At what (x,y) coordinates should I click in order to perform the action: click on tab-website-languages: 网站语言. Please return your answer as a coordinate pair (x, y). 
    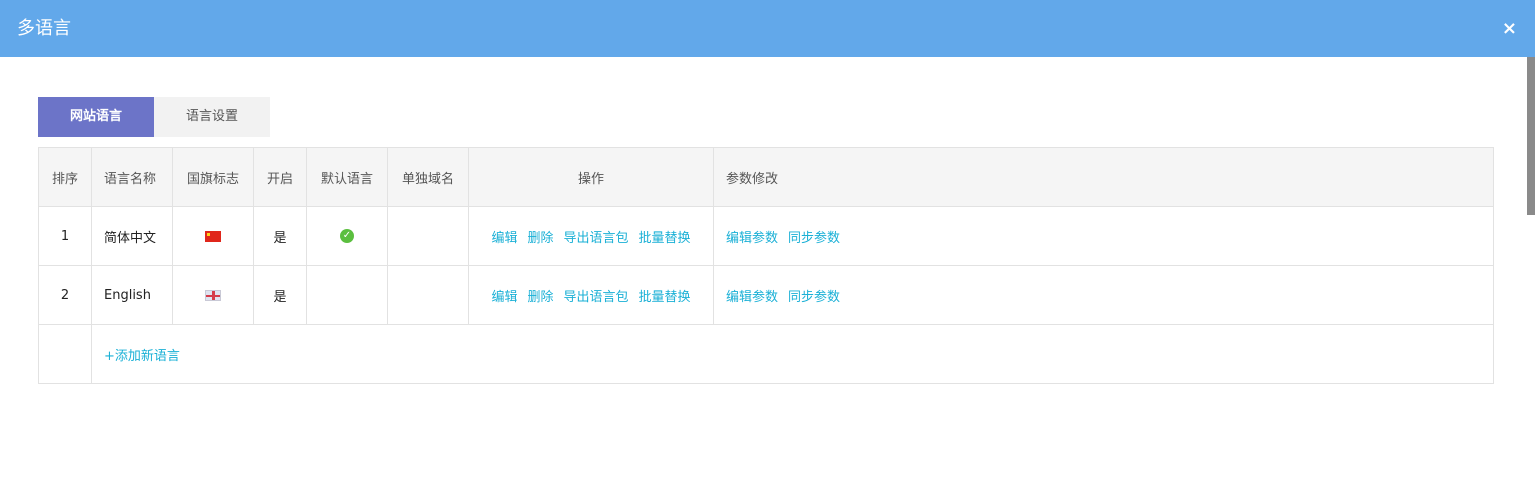
    Looking at the image, I should click on (96, 117).